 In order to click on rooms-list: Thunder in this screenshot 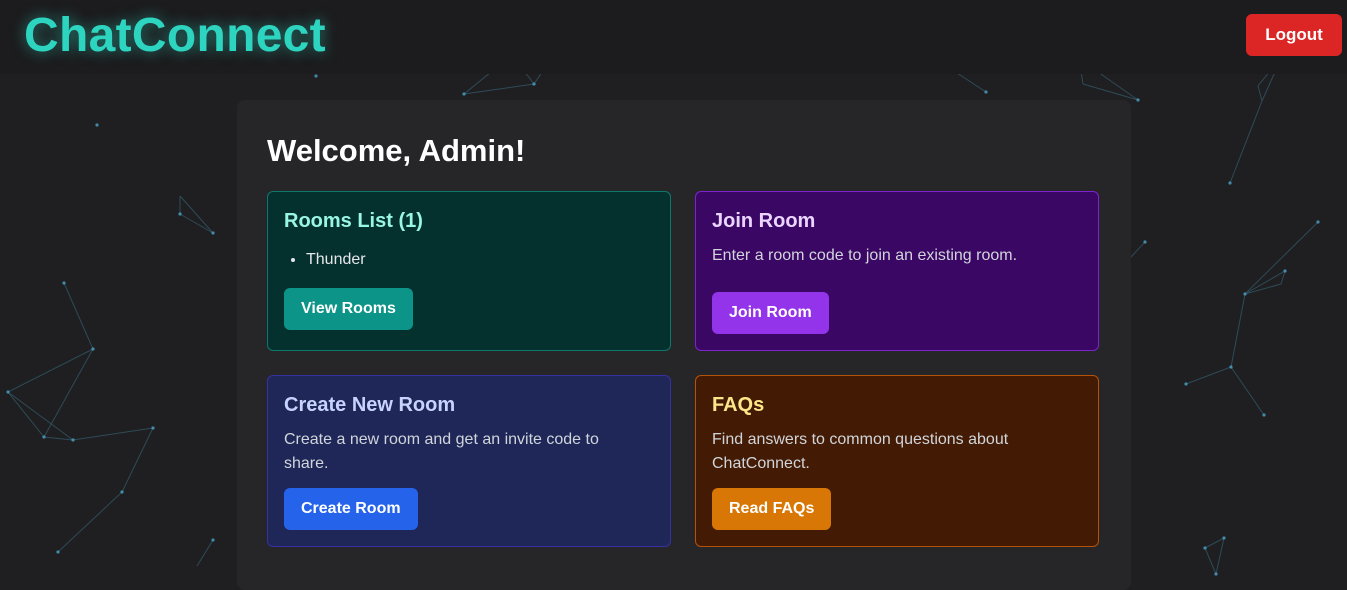, I will do `click(336, 260)`.